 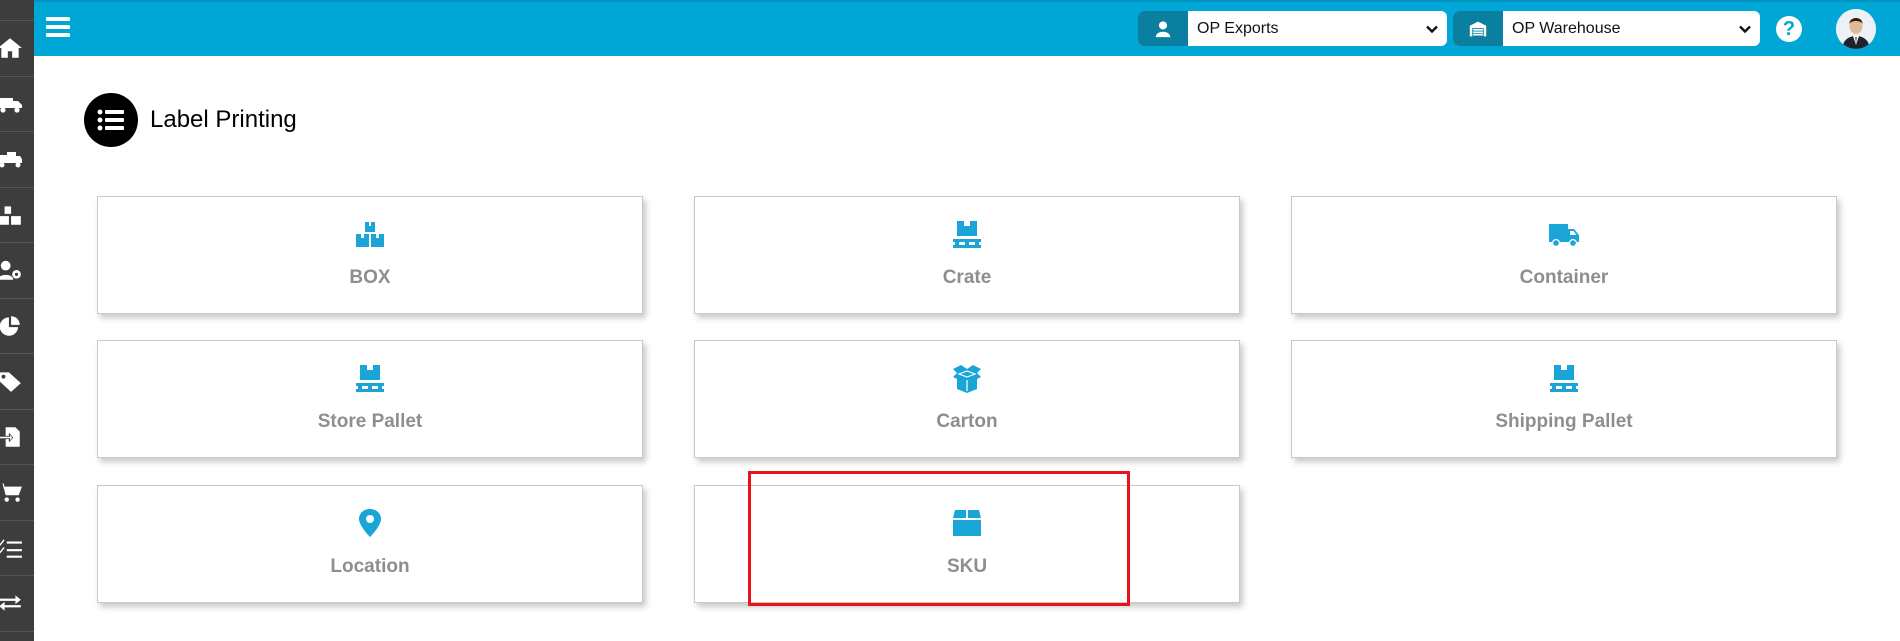 I want to click on rail-top-item, so click(x=17, y=10).